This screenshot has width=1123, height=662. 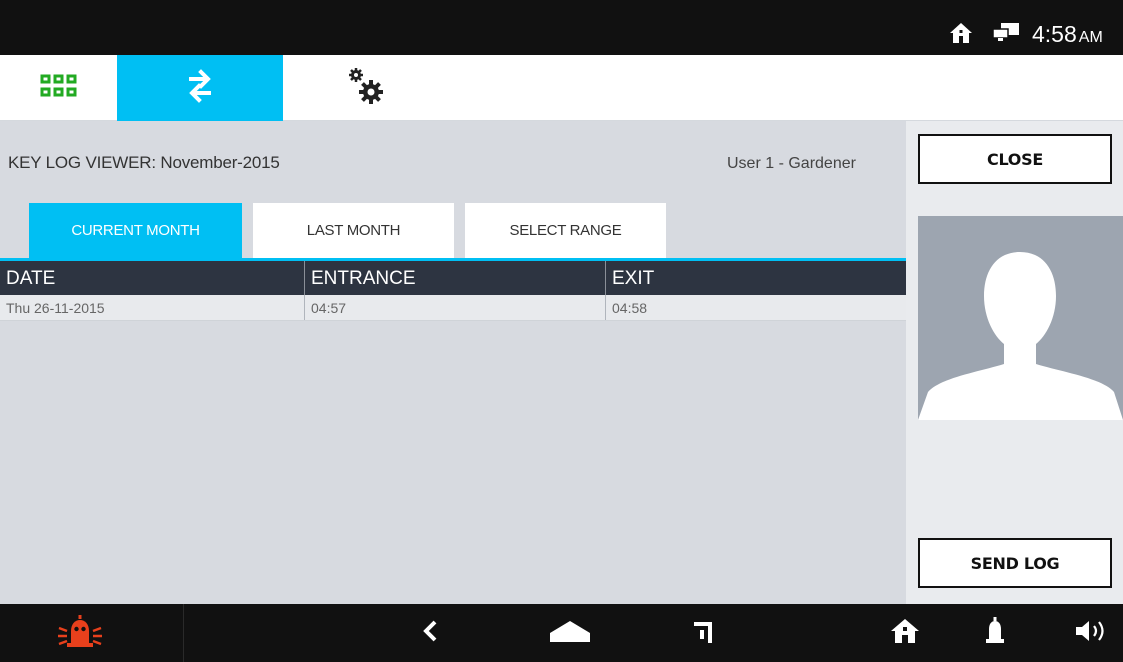 I want to click on bottom-bar, so click(x=561, y=633).